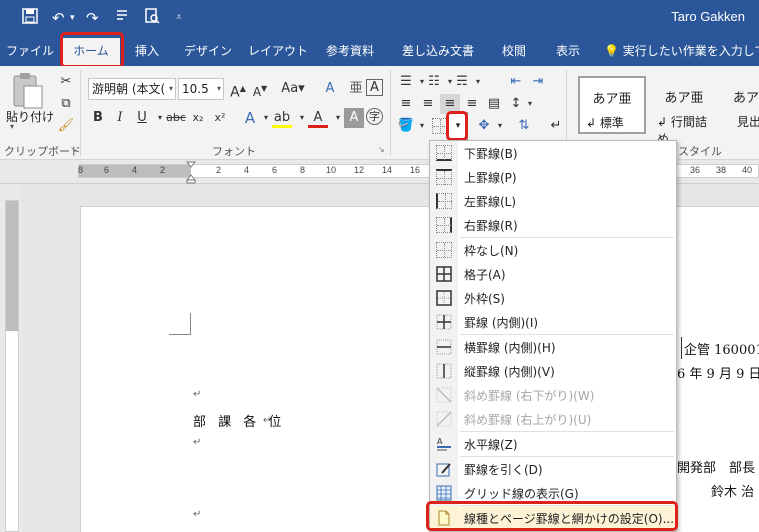 The width and height of the screenshot is (759, 532). Describe the element at coordinates (732, 490) in the screenshot. I see `document-text: 鈴木 治` at that location.